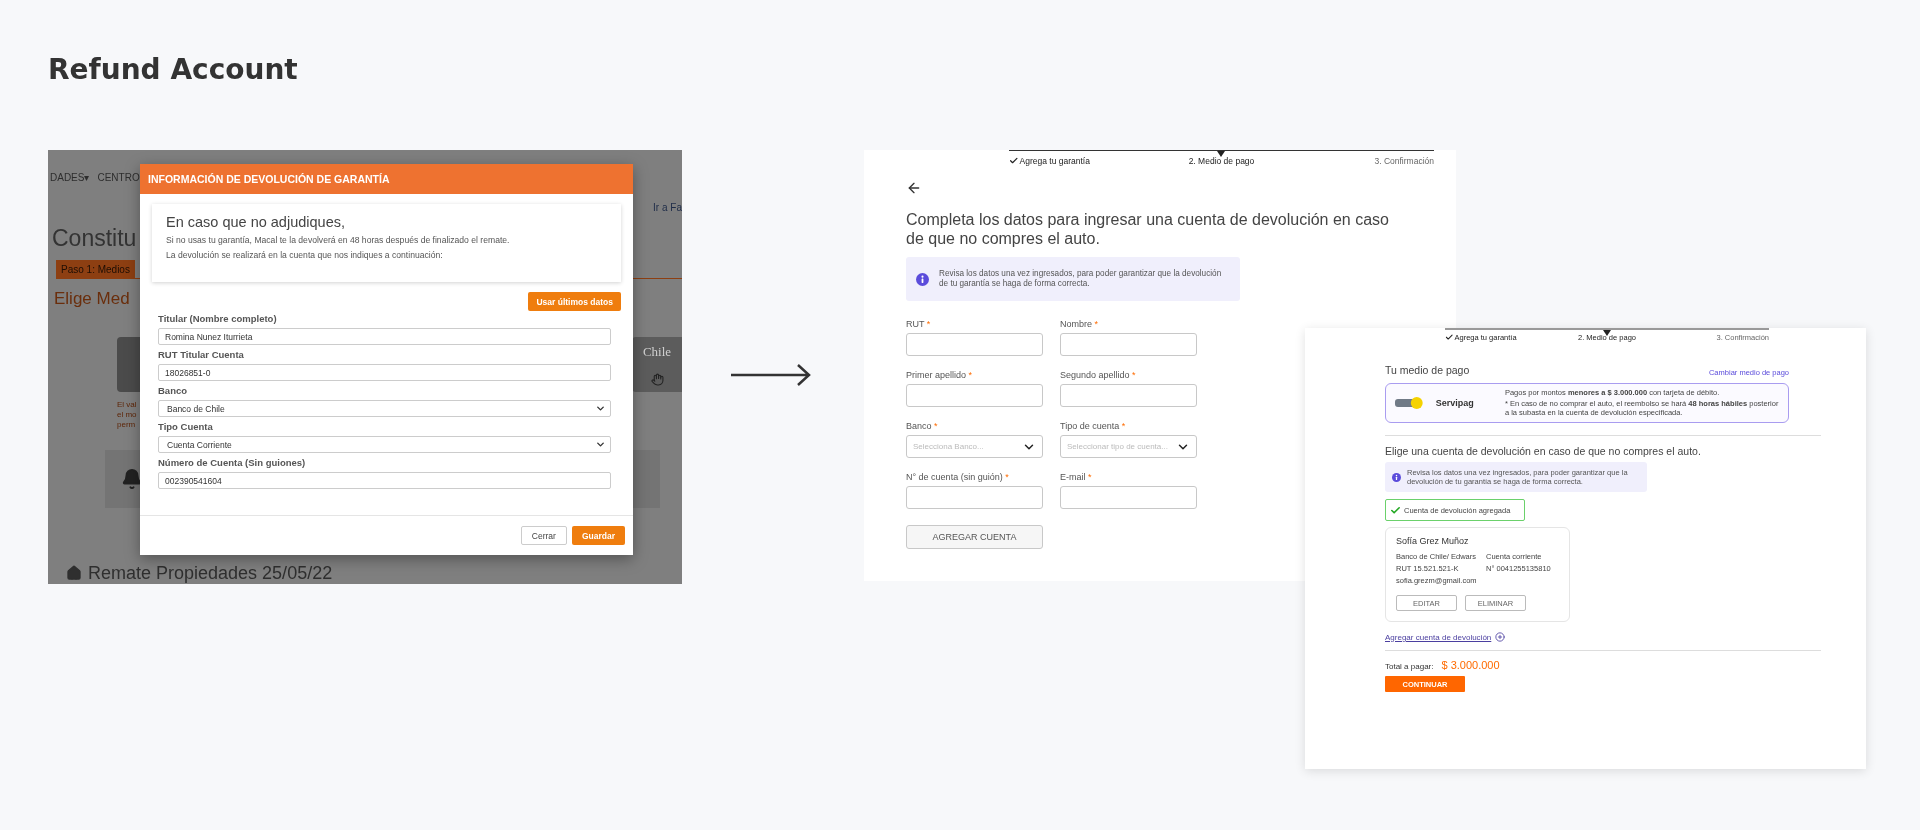 This screenshot has width=1920, height=830. Describe the element at coordinates (232, 463) in the screenshot. I see `field-label: Número de Cuenta (Sin guiones)` at that location.